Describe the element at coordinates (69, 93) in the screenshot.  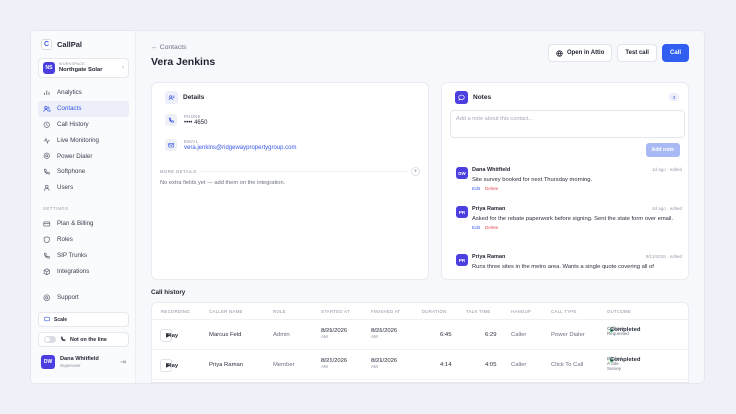
I see `sidebar-item-label: Analytics` at that location.